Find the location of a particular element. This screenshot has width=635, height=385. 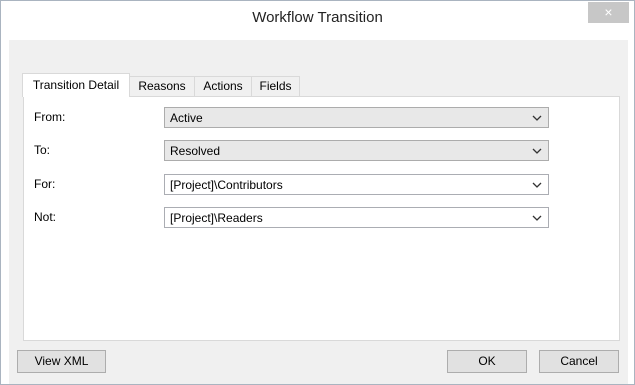

title-bar: Workflow Transition × is located at coordinates (317, 16).